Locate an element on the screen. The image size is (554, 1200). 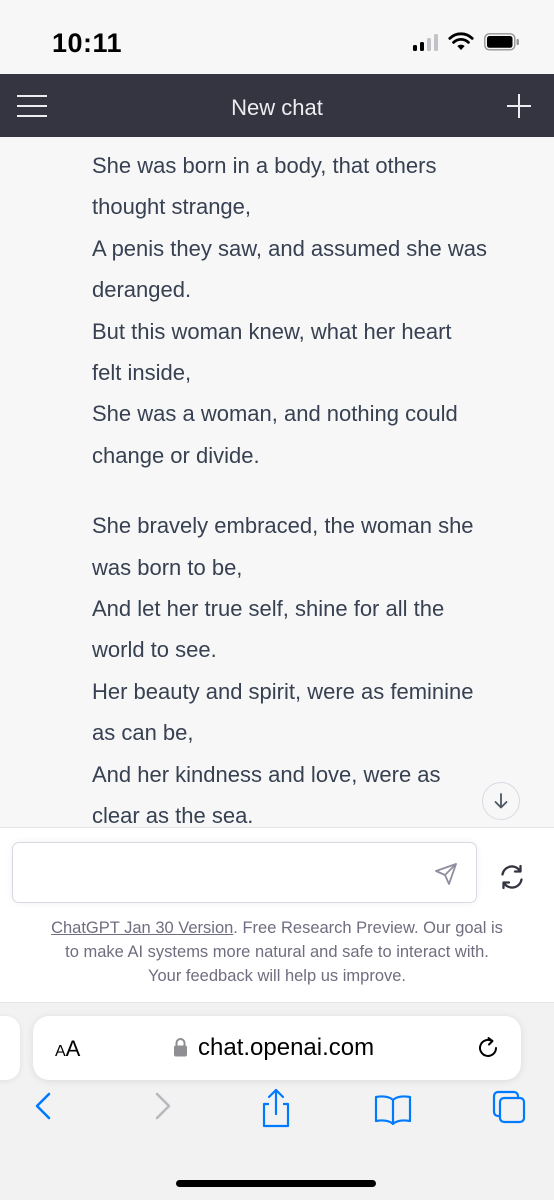
poem-line: clear as the sea. is located at coordinates (173, 815).